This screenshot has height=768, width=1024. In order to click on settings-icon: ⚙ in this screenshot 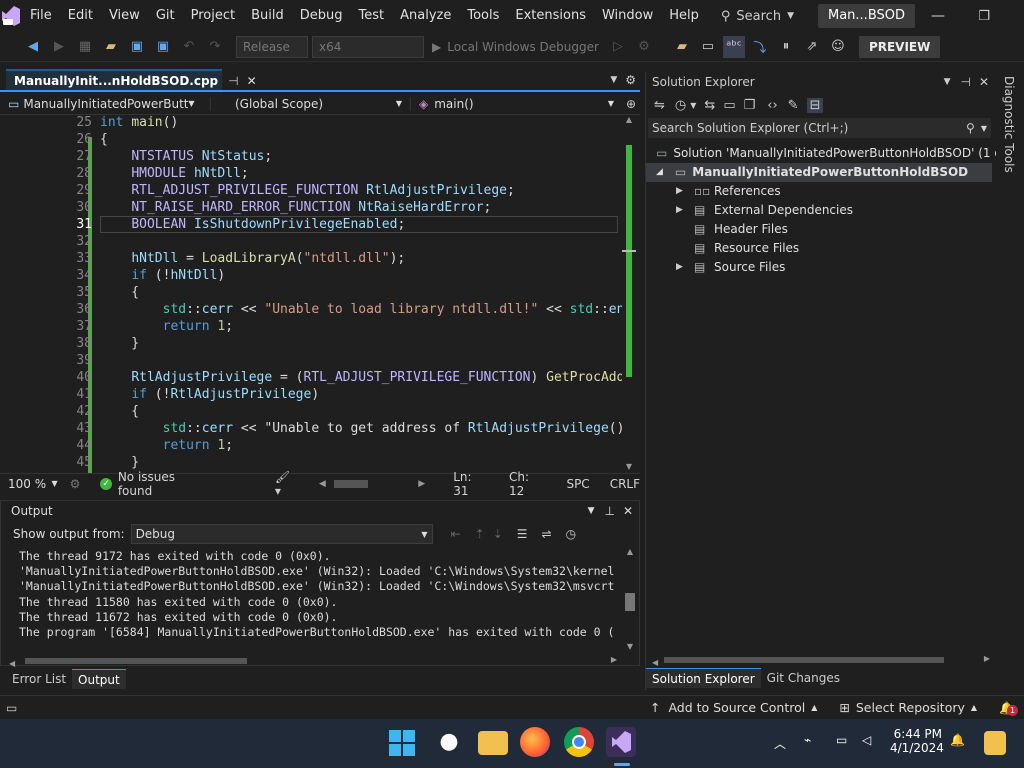, I will do `click(644, 47)`.